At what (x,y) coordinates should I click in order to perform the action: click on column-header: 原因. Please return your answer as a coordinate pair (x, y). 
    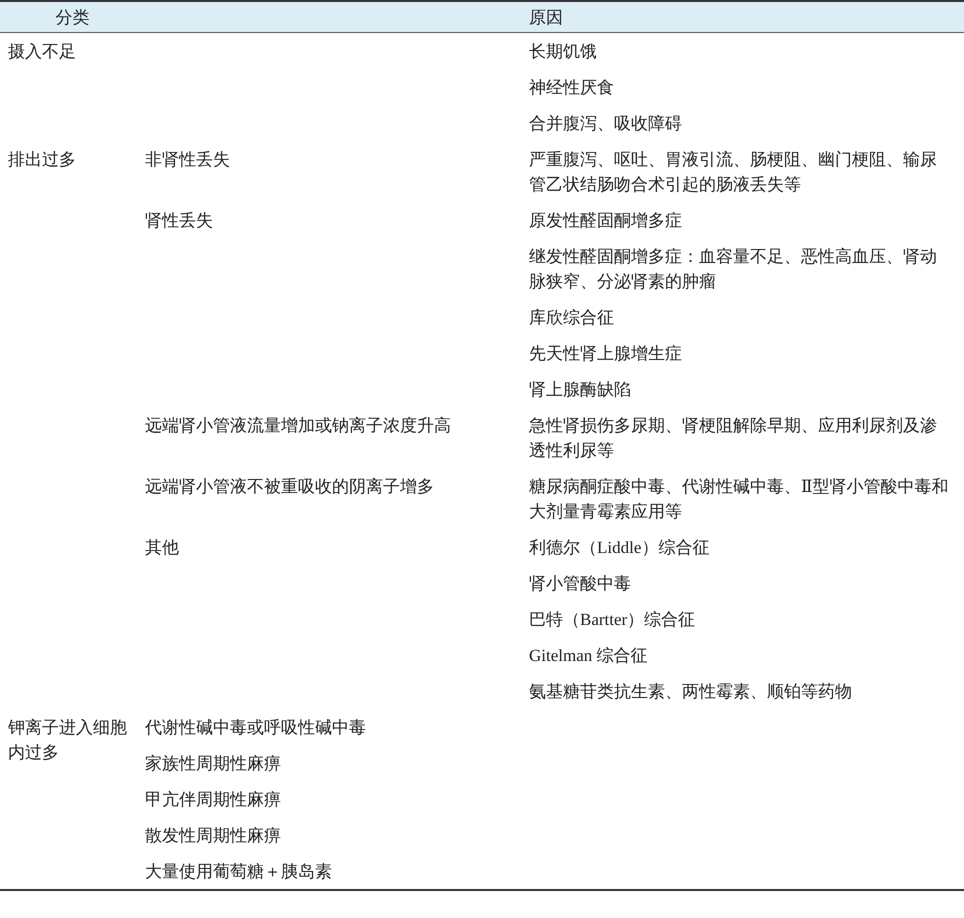
    Looking at the image, I should click on (546, 17).